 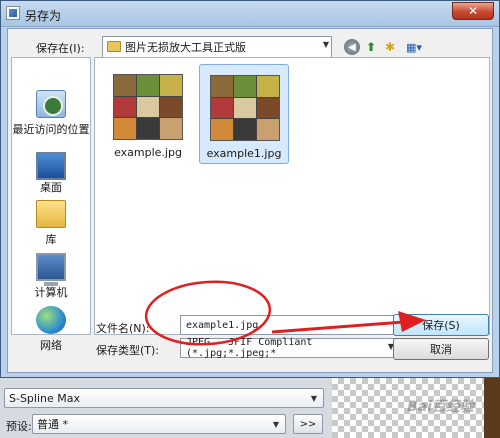 I want to click on save-in-label: 保存在(I):, so click(x=60, y=48).